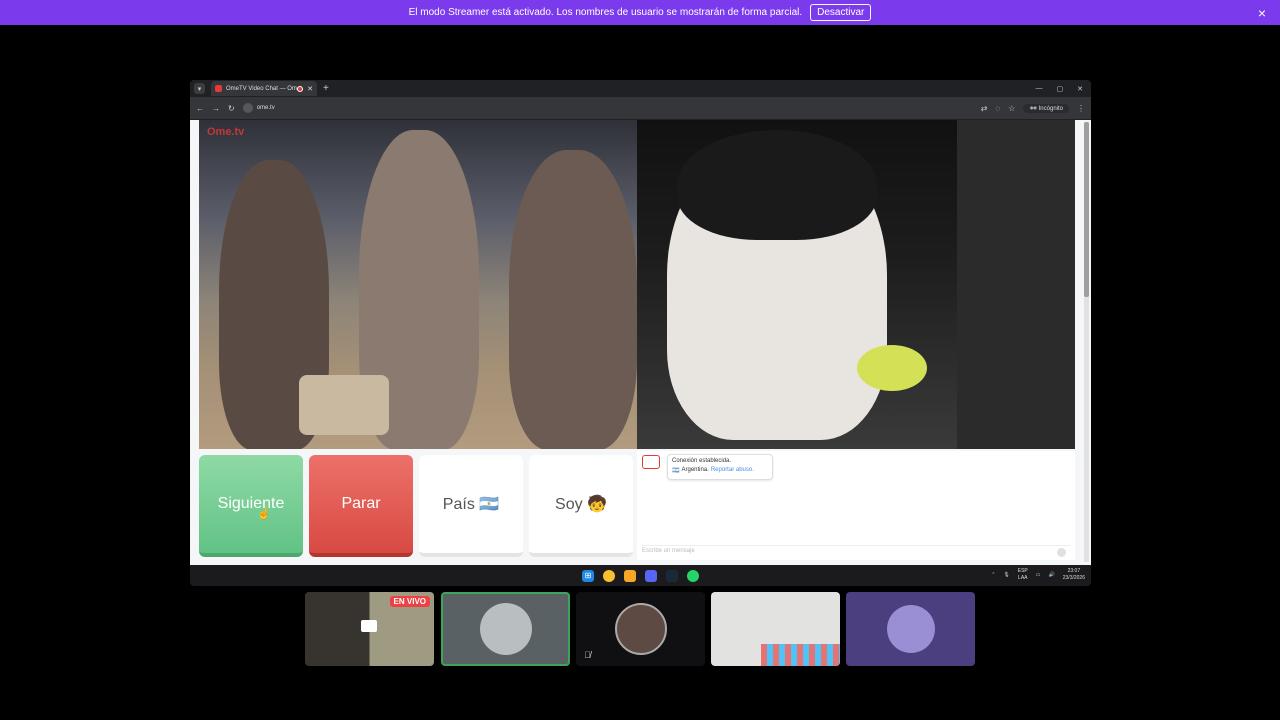  I want to click on live-badge: EN VIVO, so click(409, 601).